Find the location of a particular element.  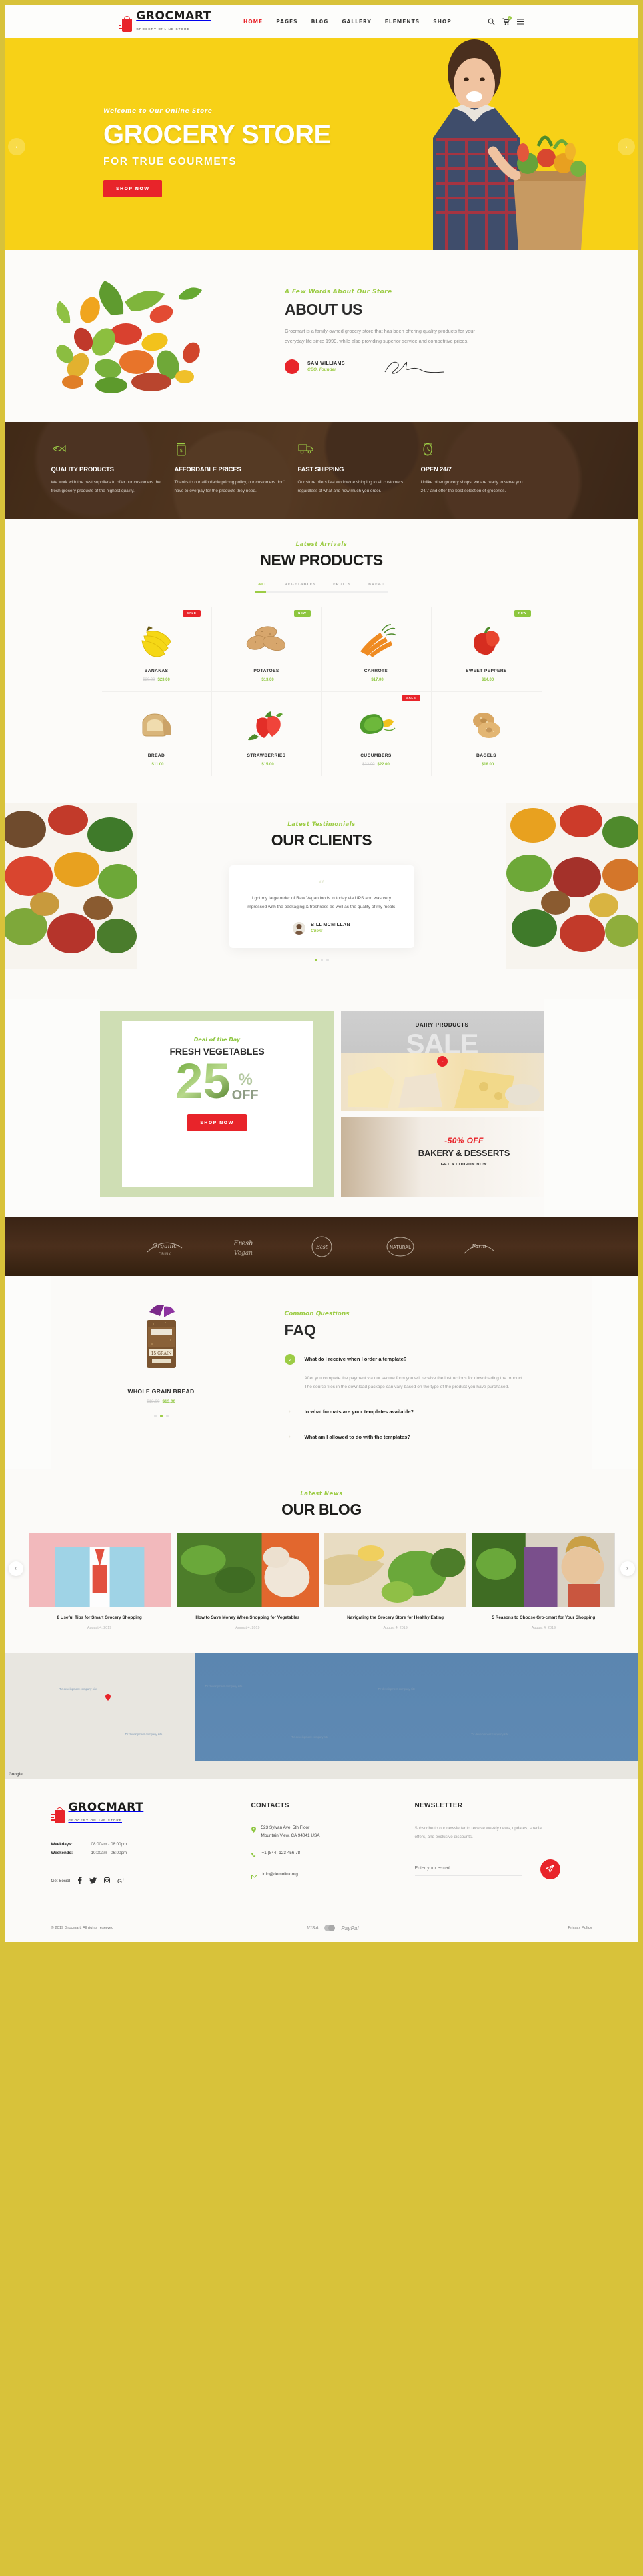

dairy-arrow-button: → is located at coordinates (442, 1061).